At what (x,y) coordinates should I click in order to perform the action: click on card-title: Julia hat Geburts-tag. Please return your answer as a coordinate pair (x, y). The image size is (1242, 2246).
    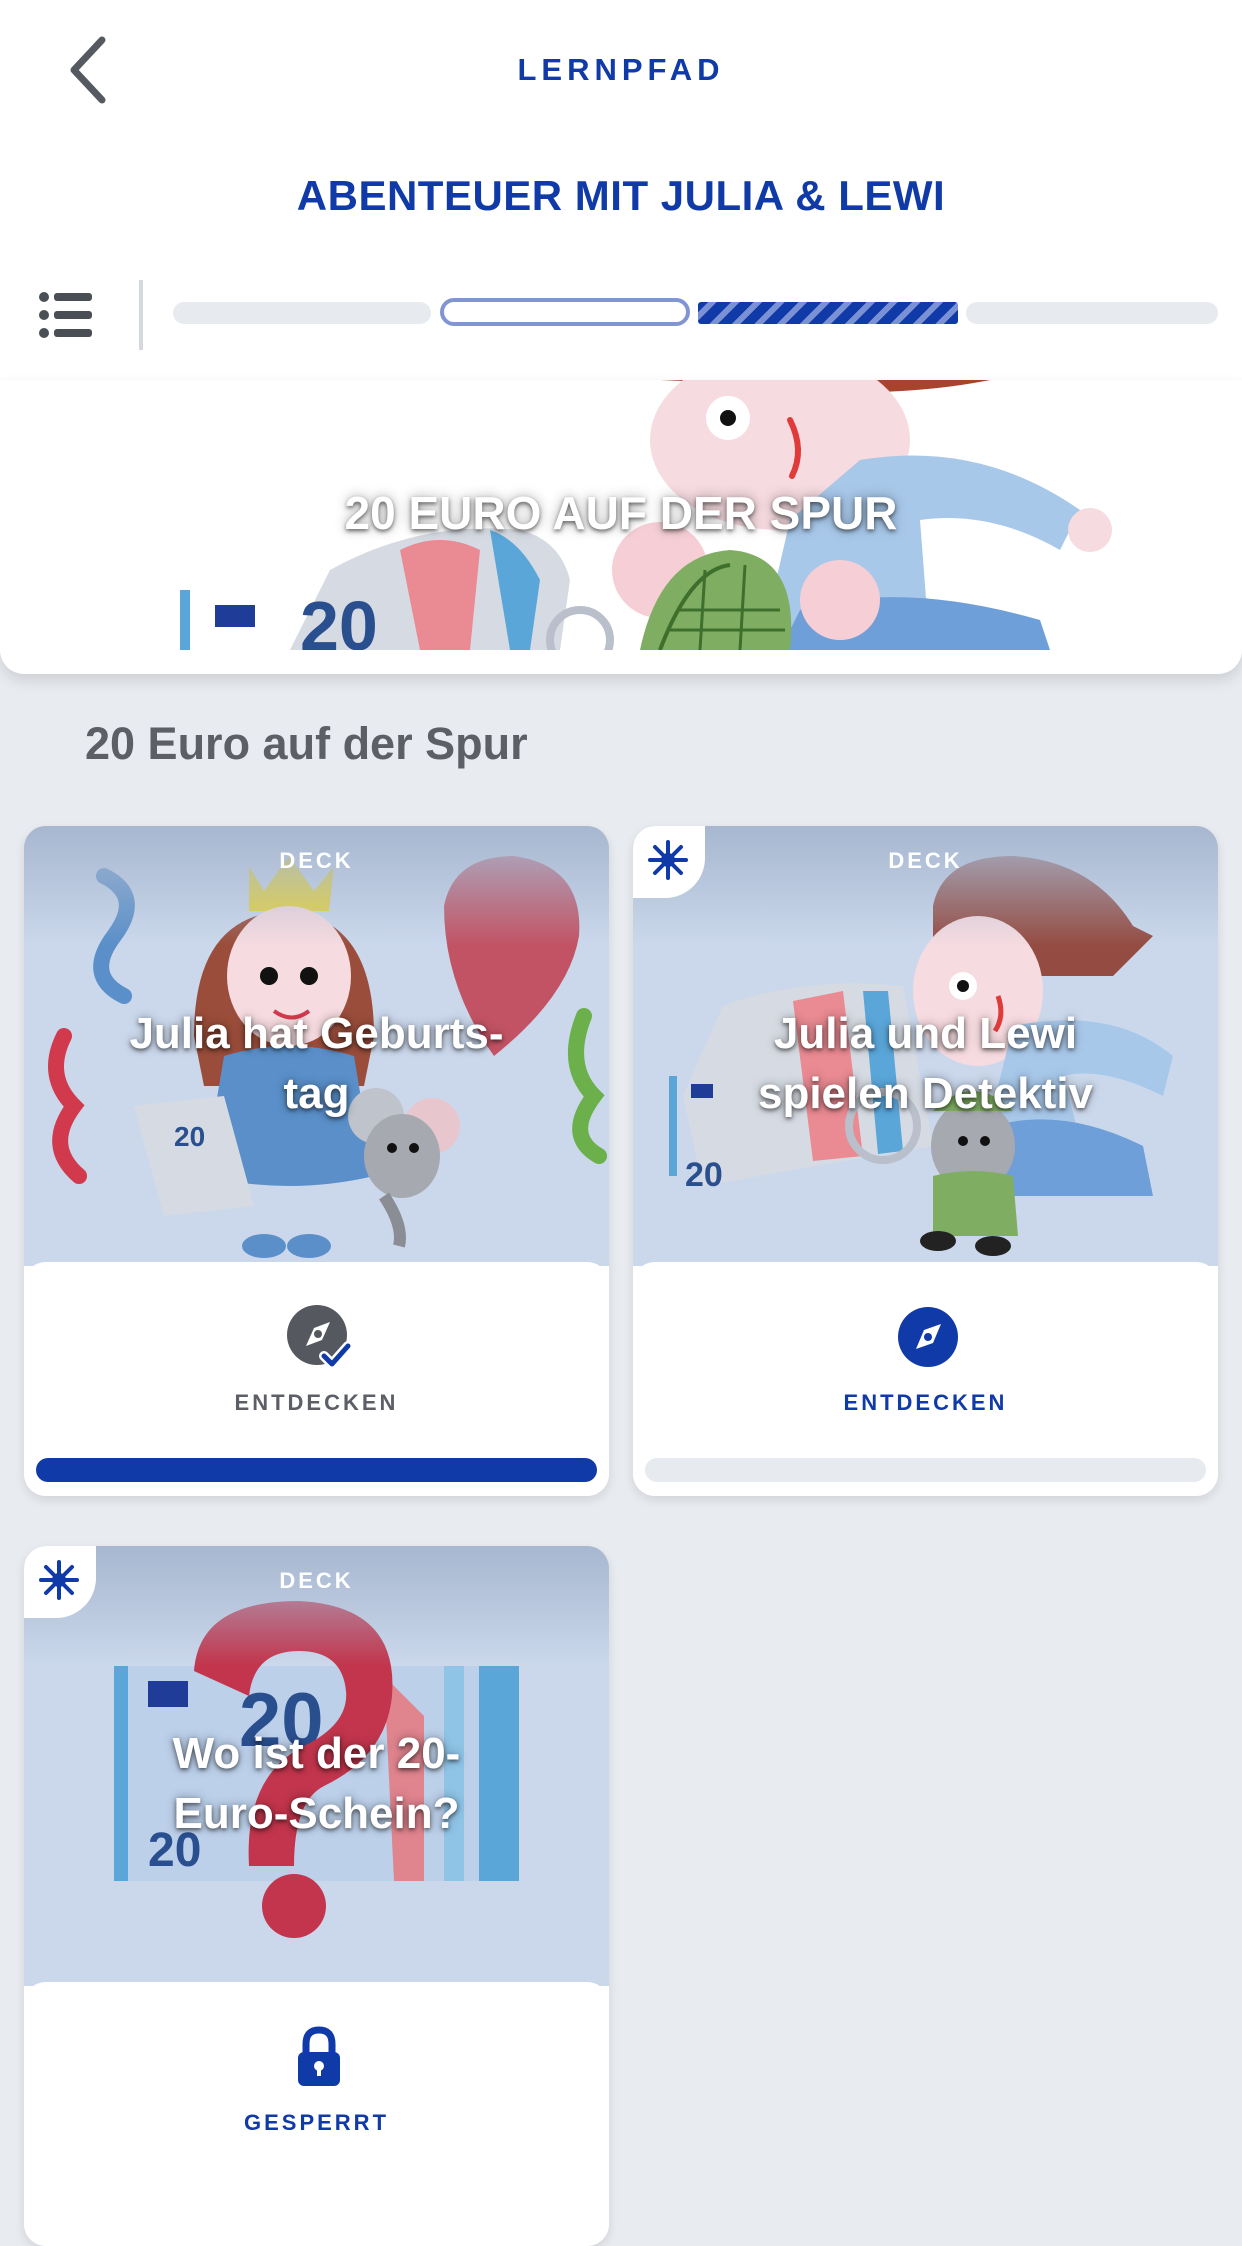
    Looking at the image, I should click on (316, 1063).